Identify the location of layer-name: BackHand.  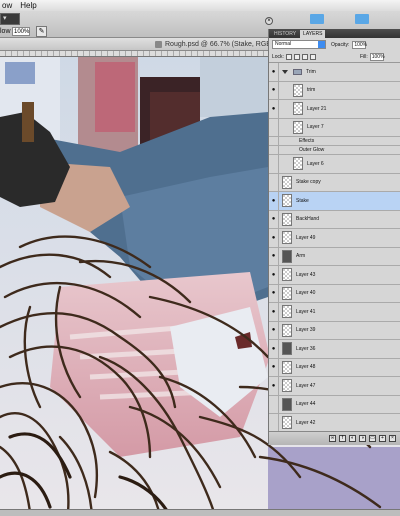
(308, 219).